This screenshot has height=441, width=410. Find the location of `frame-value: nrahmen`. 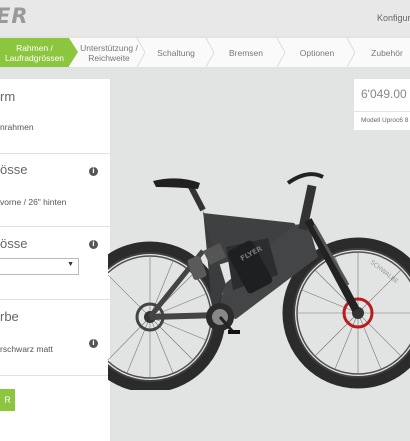

frame-value: nrahmen is located at coordinates (17, 127).